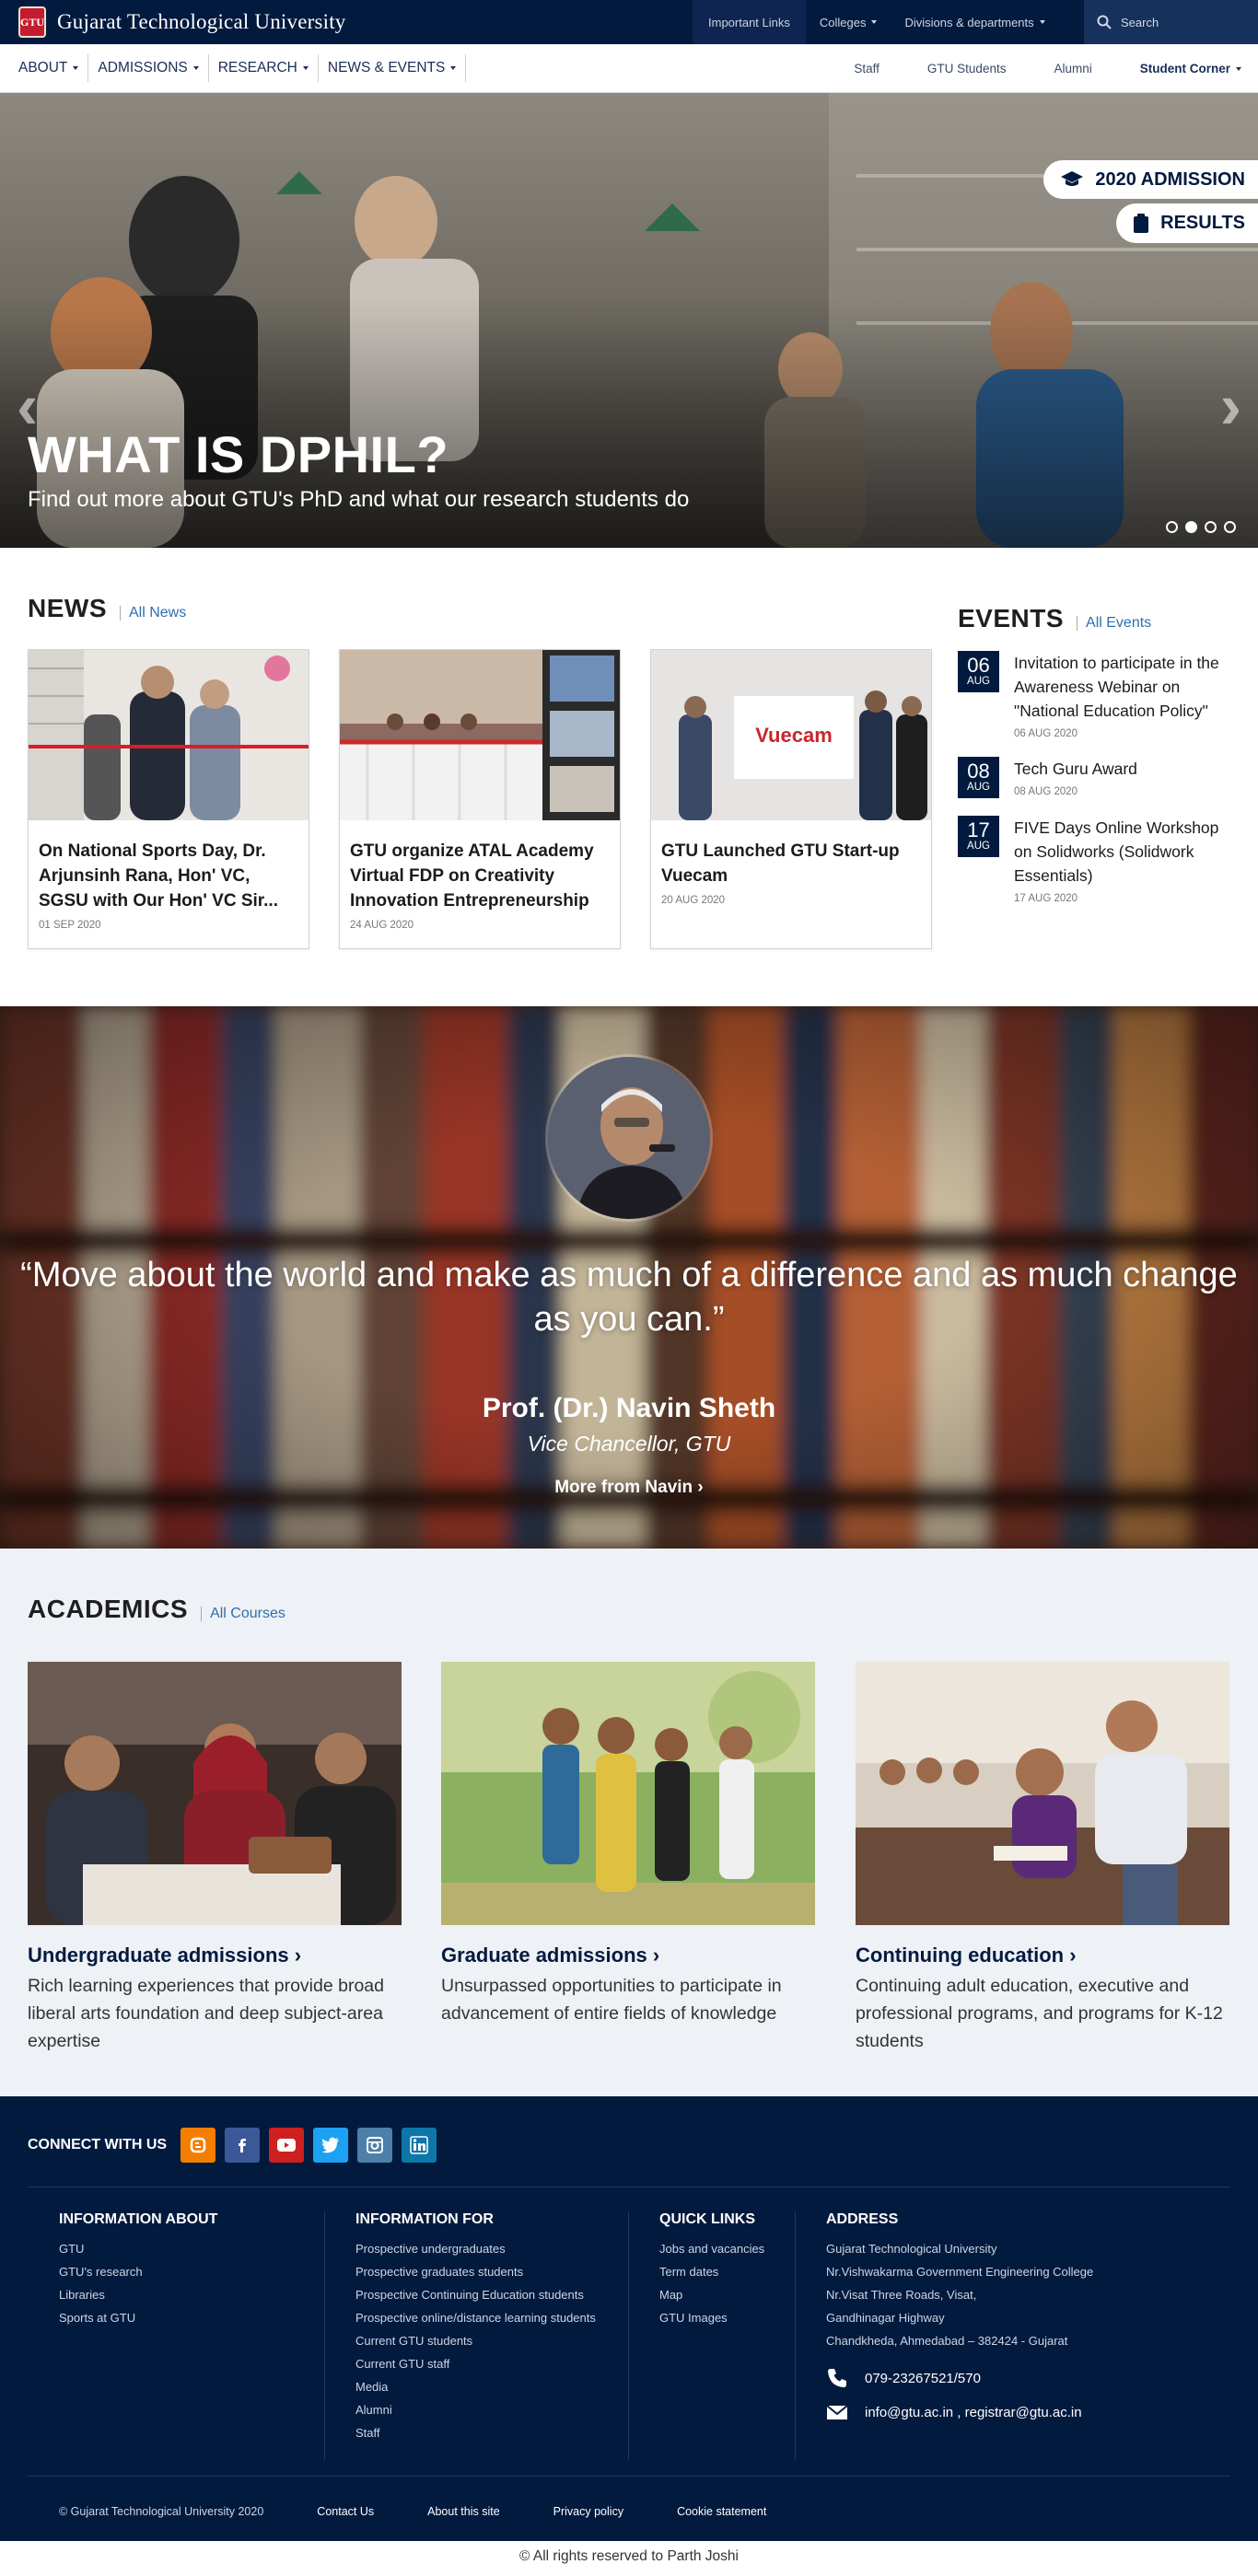 This screenshot has width=1258, height=2576. What do you see at coordinates (345, 2511) in the screenshot?
I see `contact-us-link: Contact Us` at bounding box center [345, 2511].